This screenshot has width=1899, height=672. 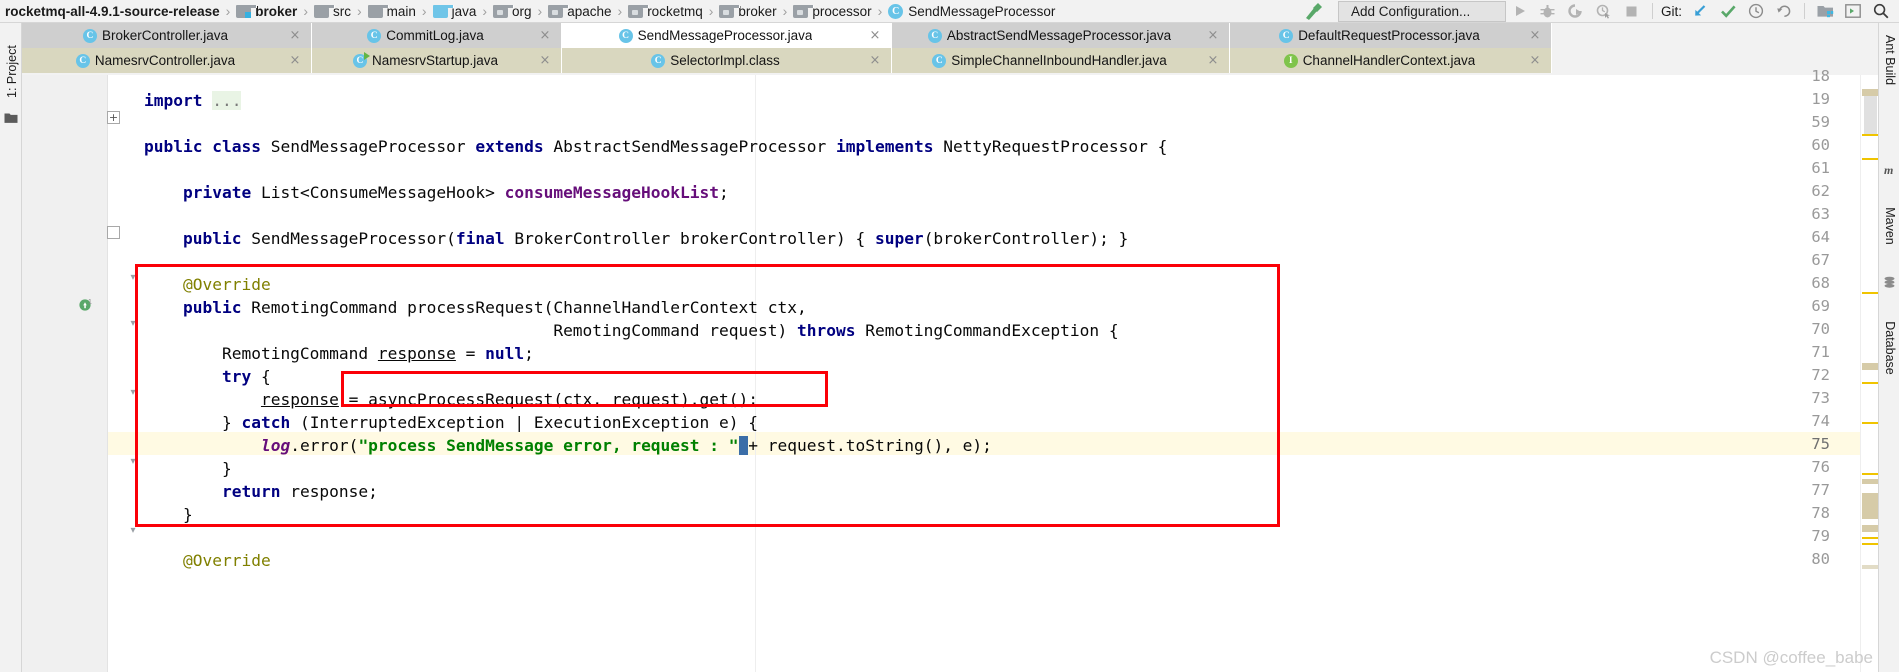 What do you see at coordinates (168, 514) in the screenshot?
I see `code-line-78: }` at bounding box center [168, 514].